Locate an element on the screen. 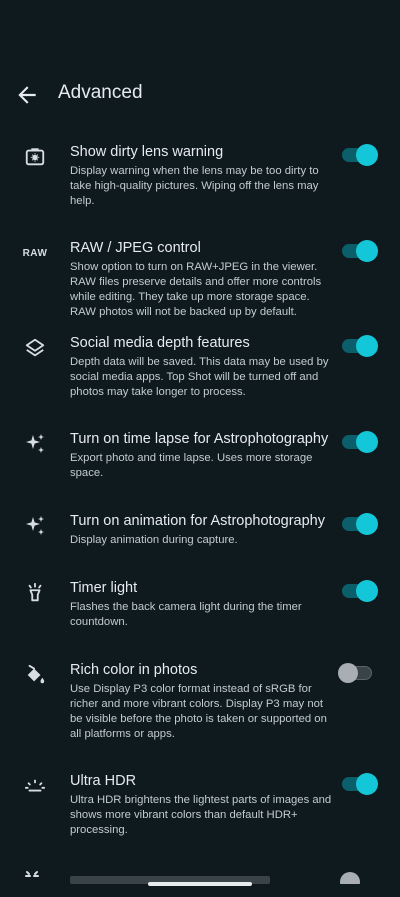 Image resolution: width=400 pixels, height=897 pixels. setting-title: Social media depth features is located at coordinates (160, 343).